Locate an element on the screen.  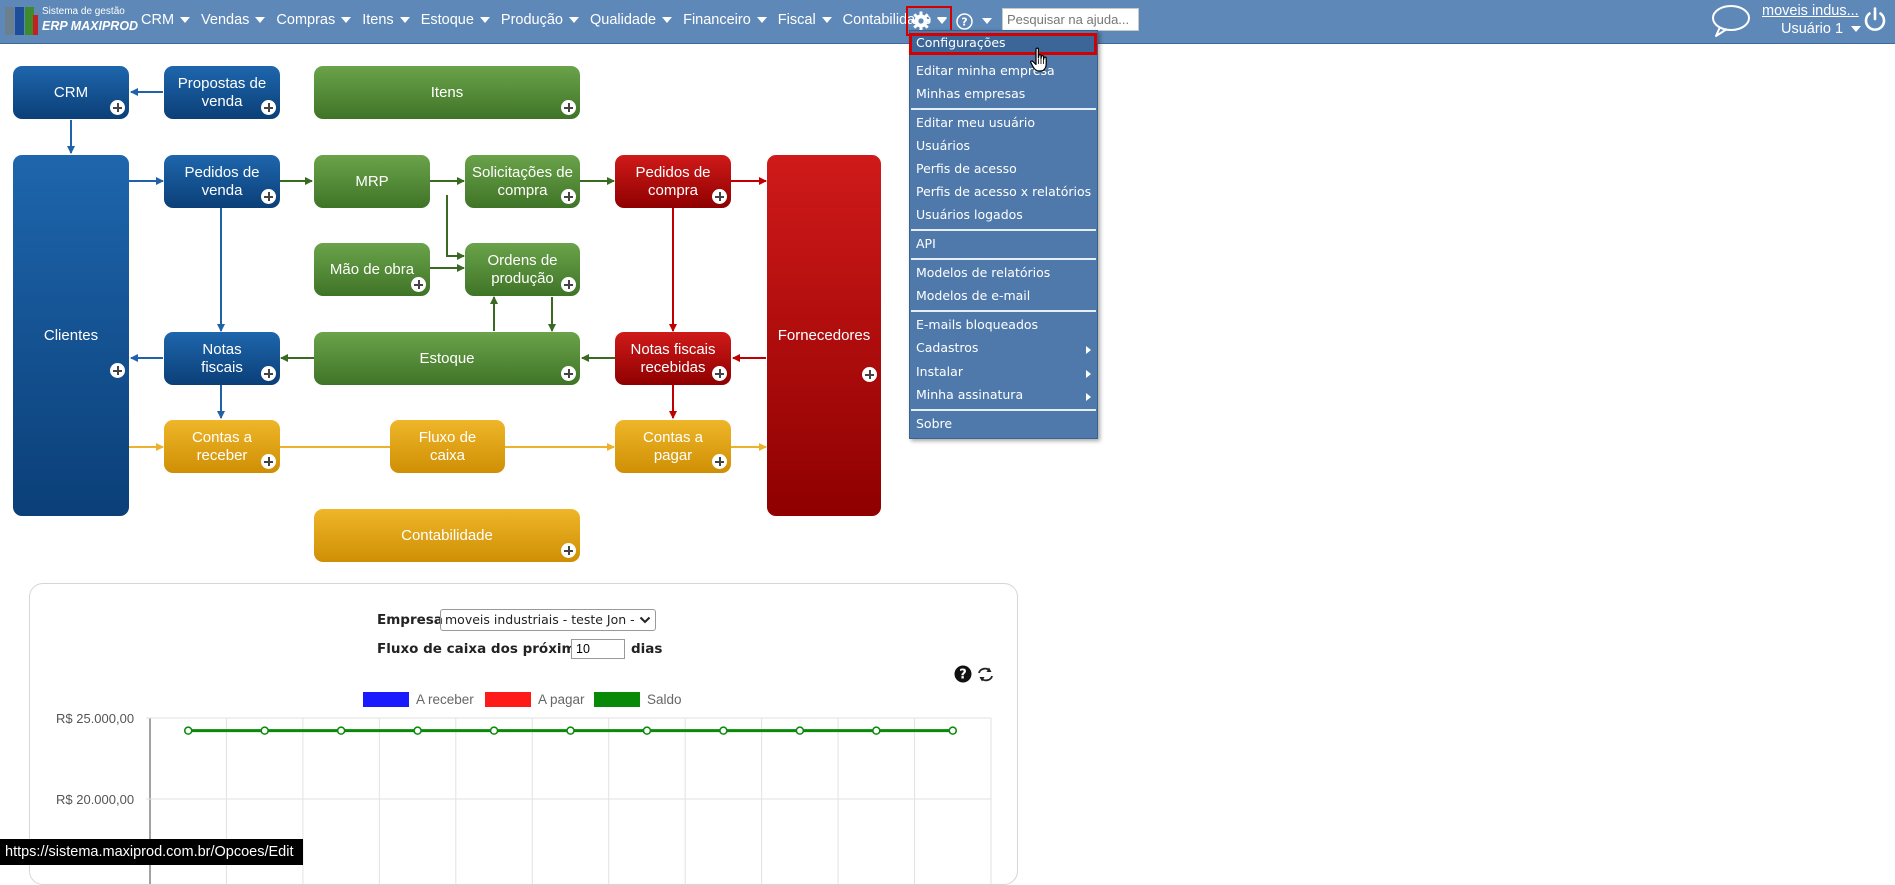
menu-compras: Compras is located at coordinates (314, 20).